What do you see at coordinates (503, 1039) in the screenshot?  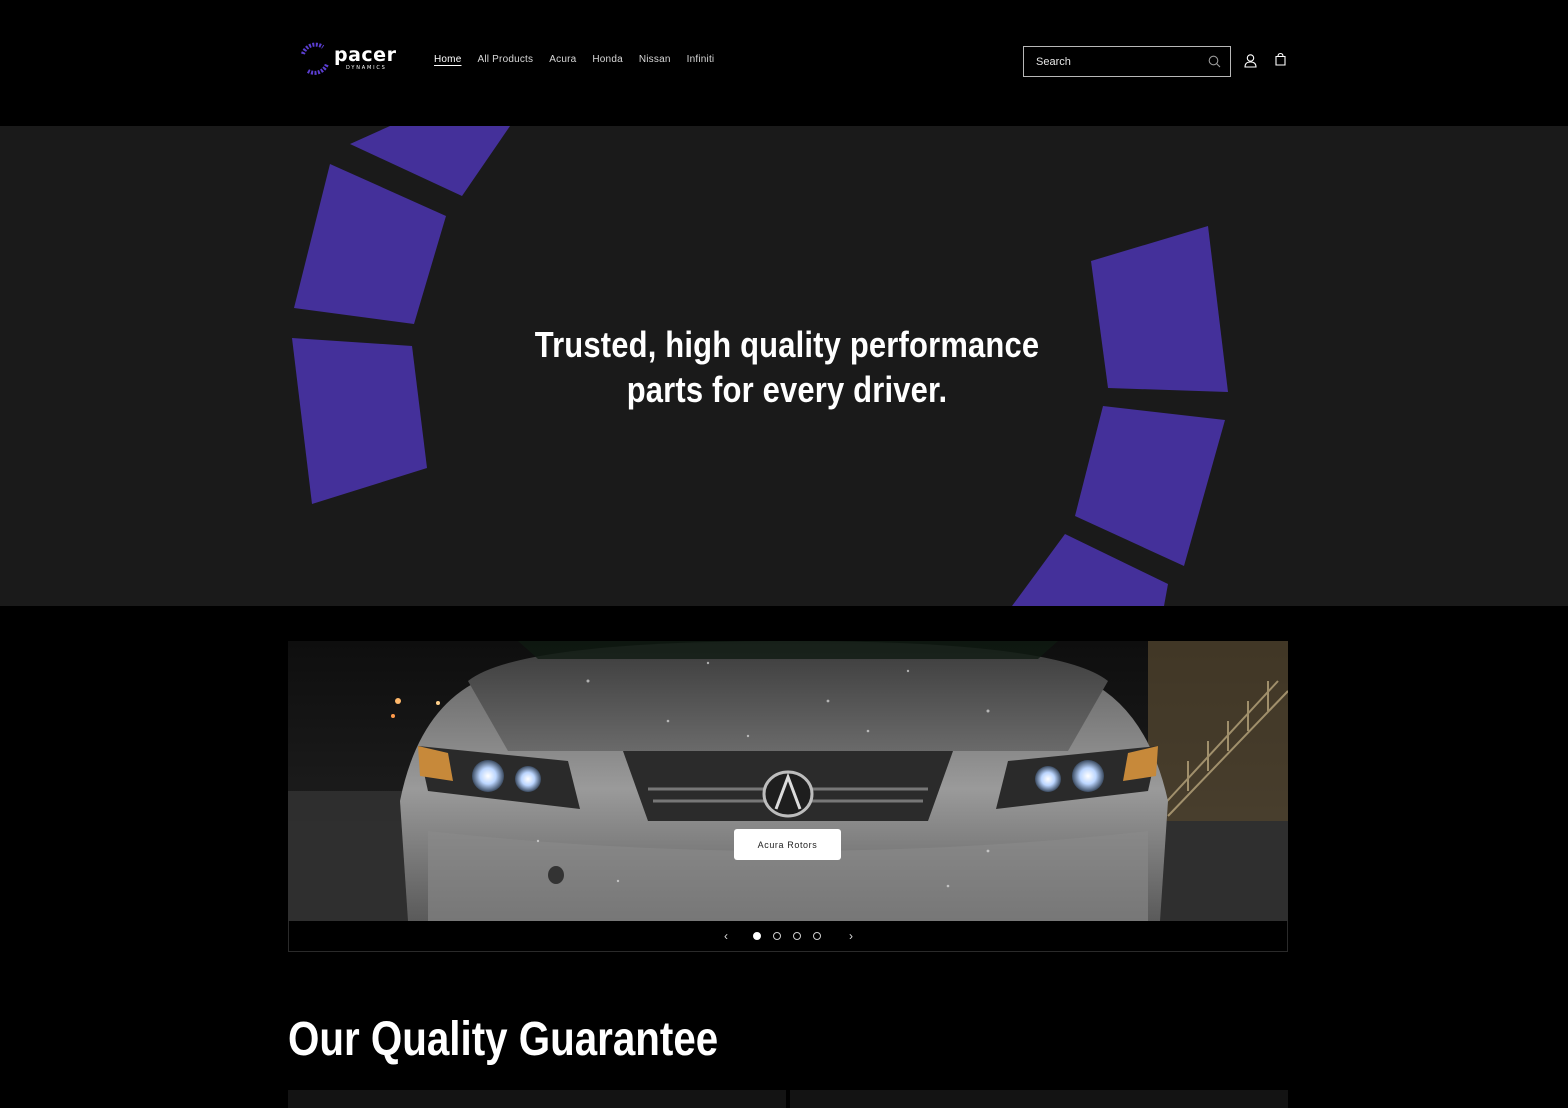 I see `quality-guarantee-heading: Our Quality Guarantee` at bounding box center [503, 1039].